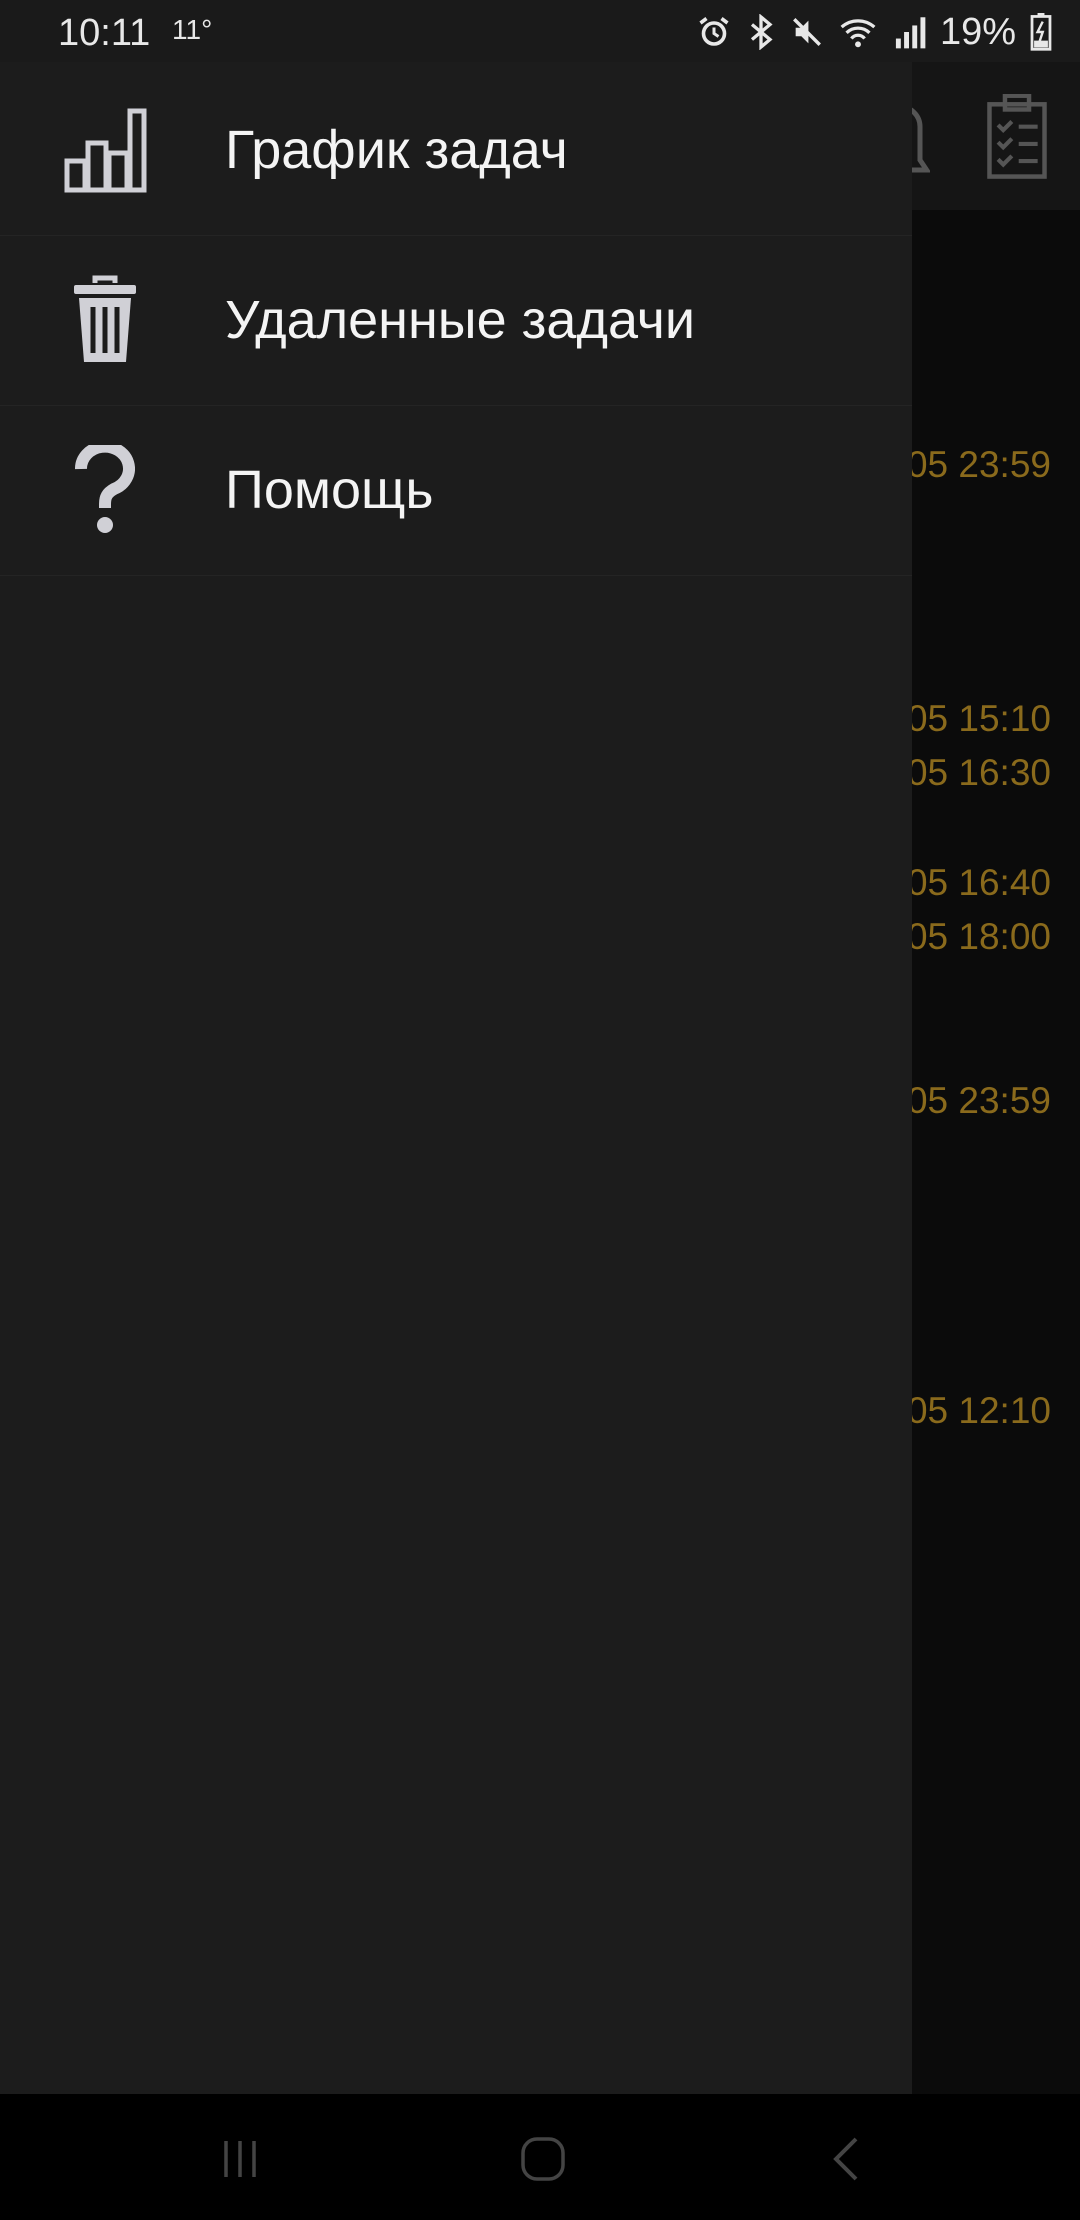  I want to click on help-icon, so click(105, 490).